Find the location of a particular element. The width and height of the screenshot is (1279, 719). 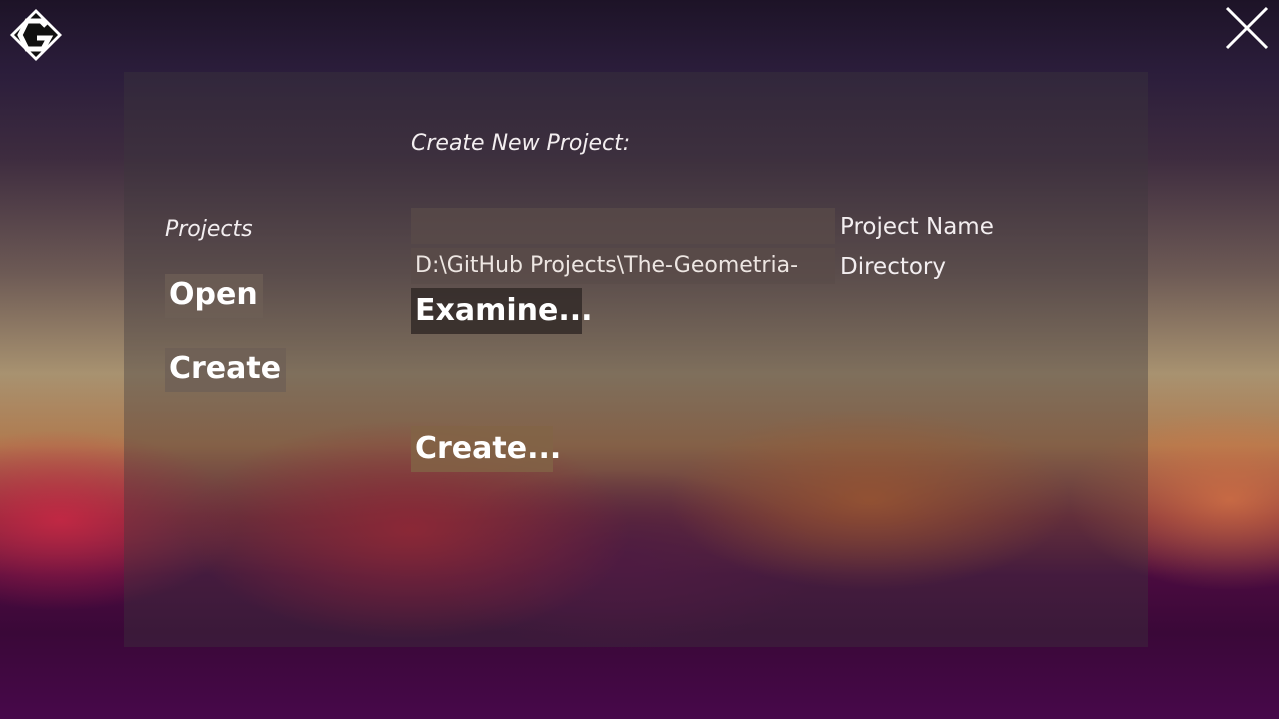

close-icon is located at coordinates (1247, 28).